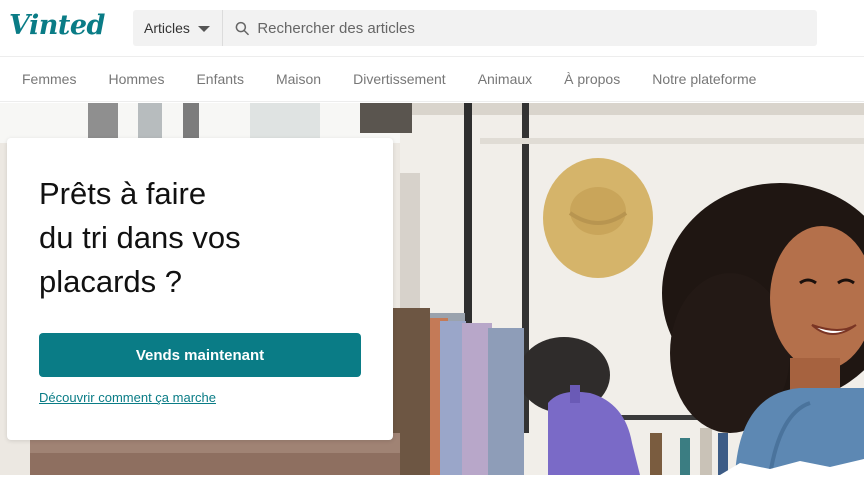 The image size is (864, 486). I want to click on hero-title-line-3: placards ?, so click(111, 281).